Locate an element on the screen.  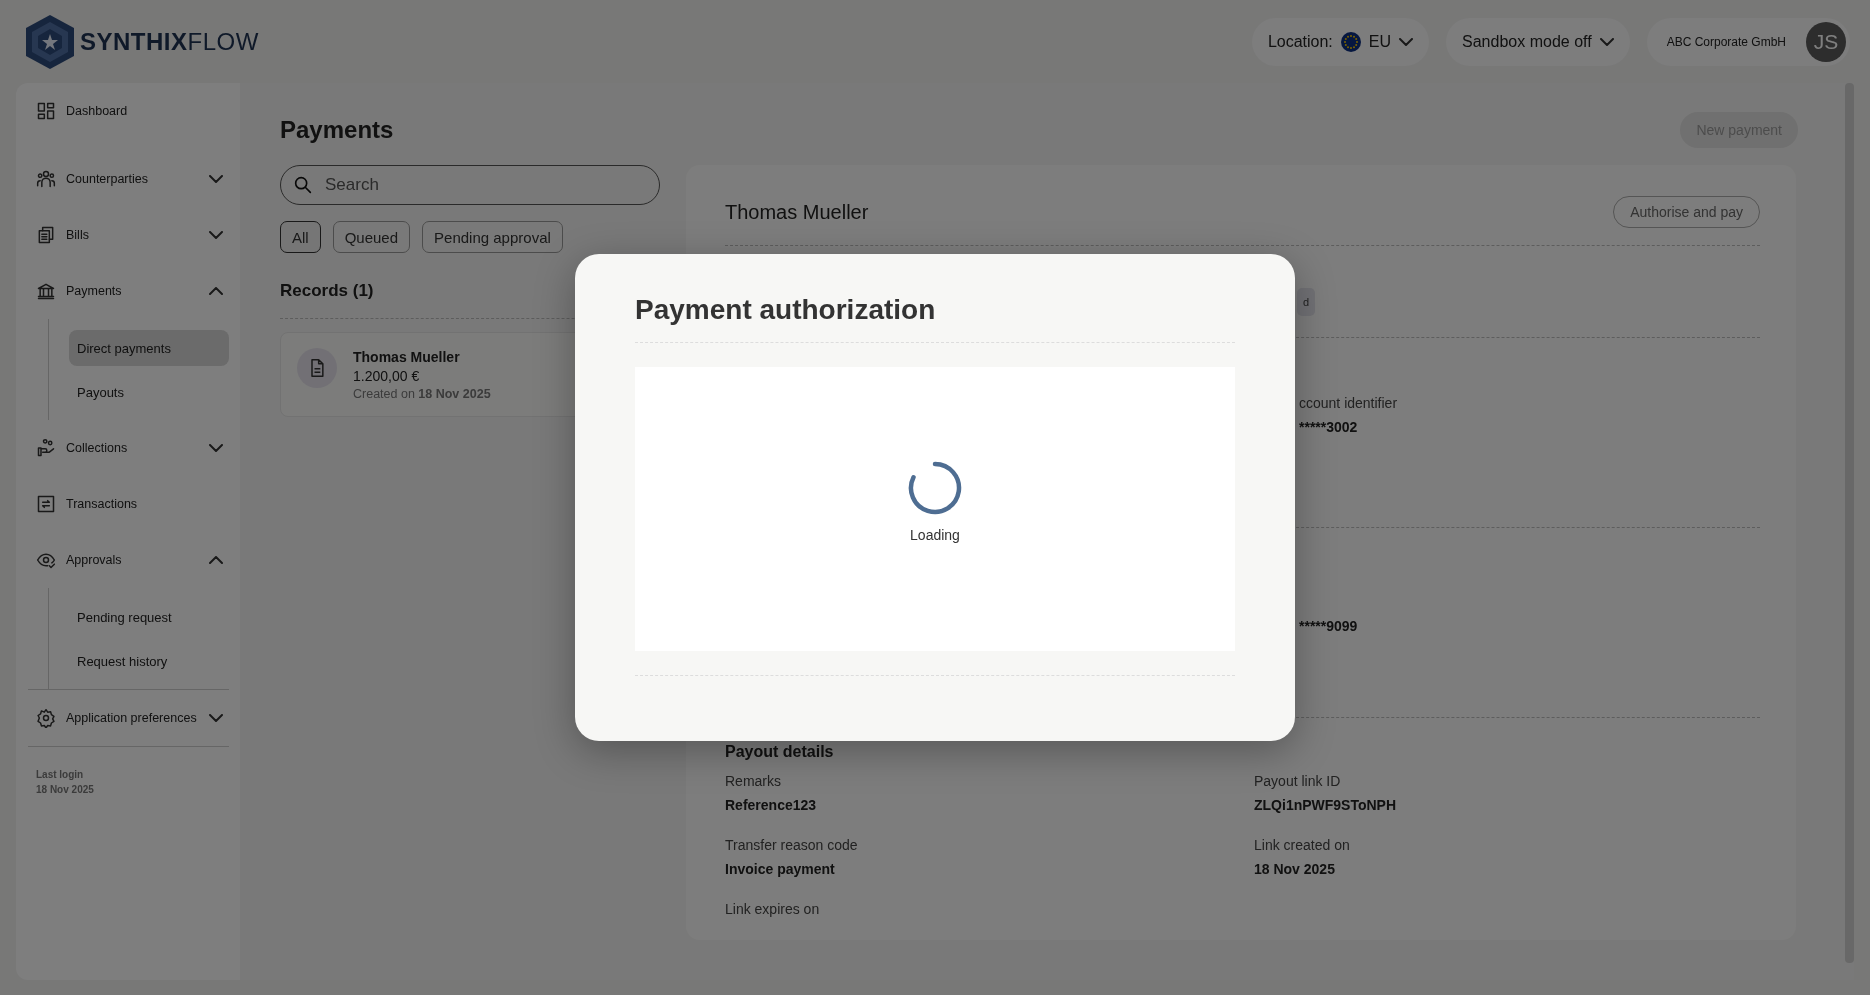
eye-check-icon is located at coordinates (46, 560).